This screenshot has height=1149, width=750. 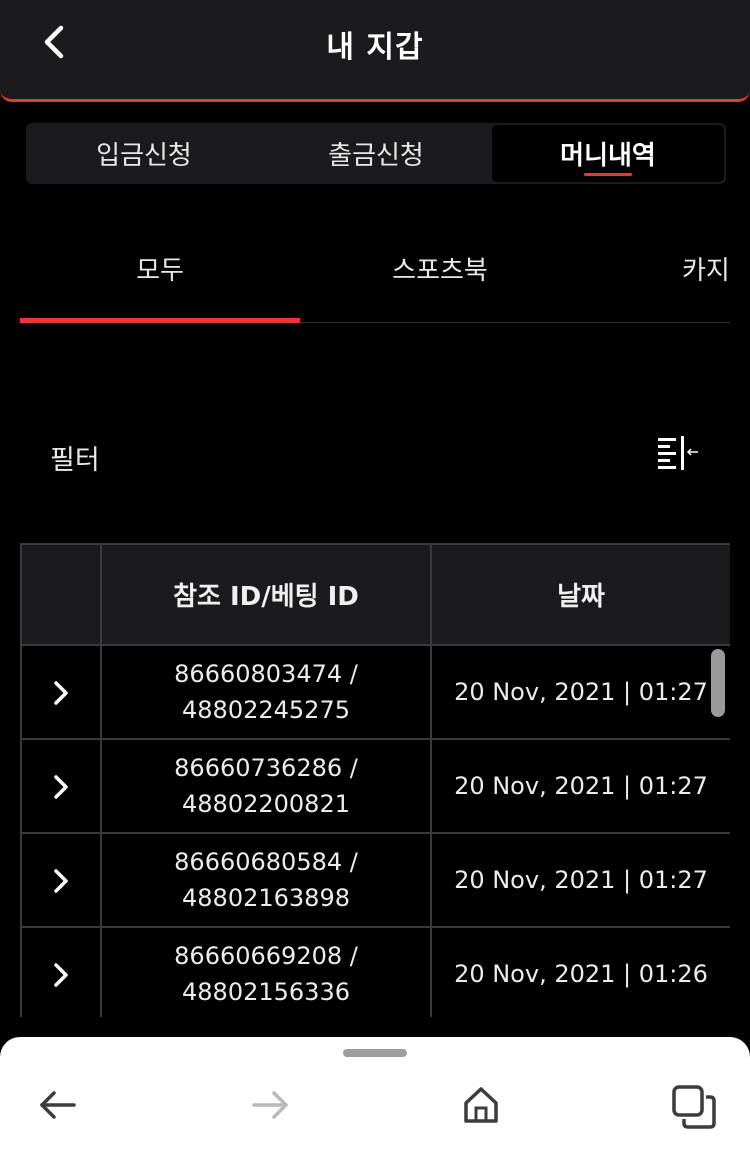 What do you see at coordinates (580, 594) in the screenshot?
I see `header-date: 날짜` at bounding box center [580, 594].